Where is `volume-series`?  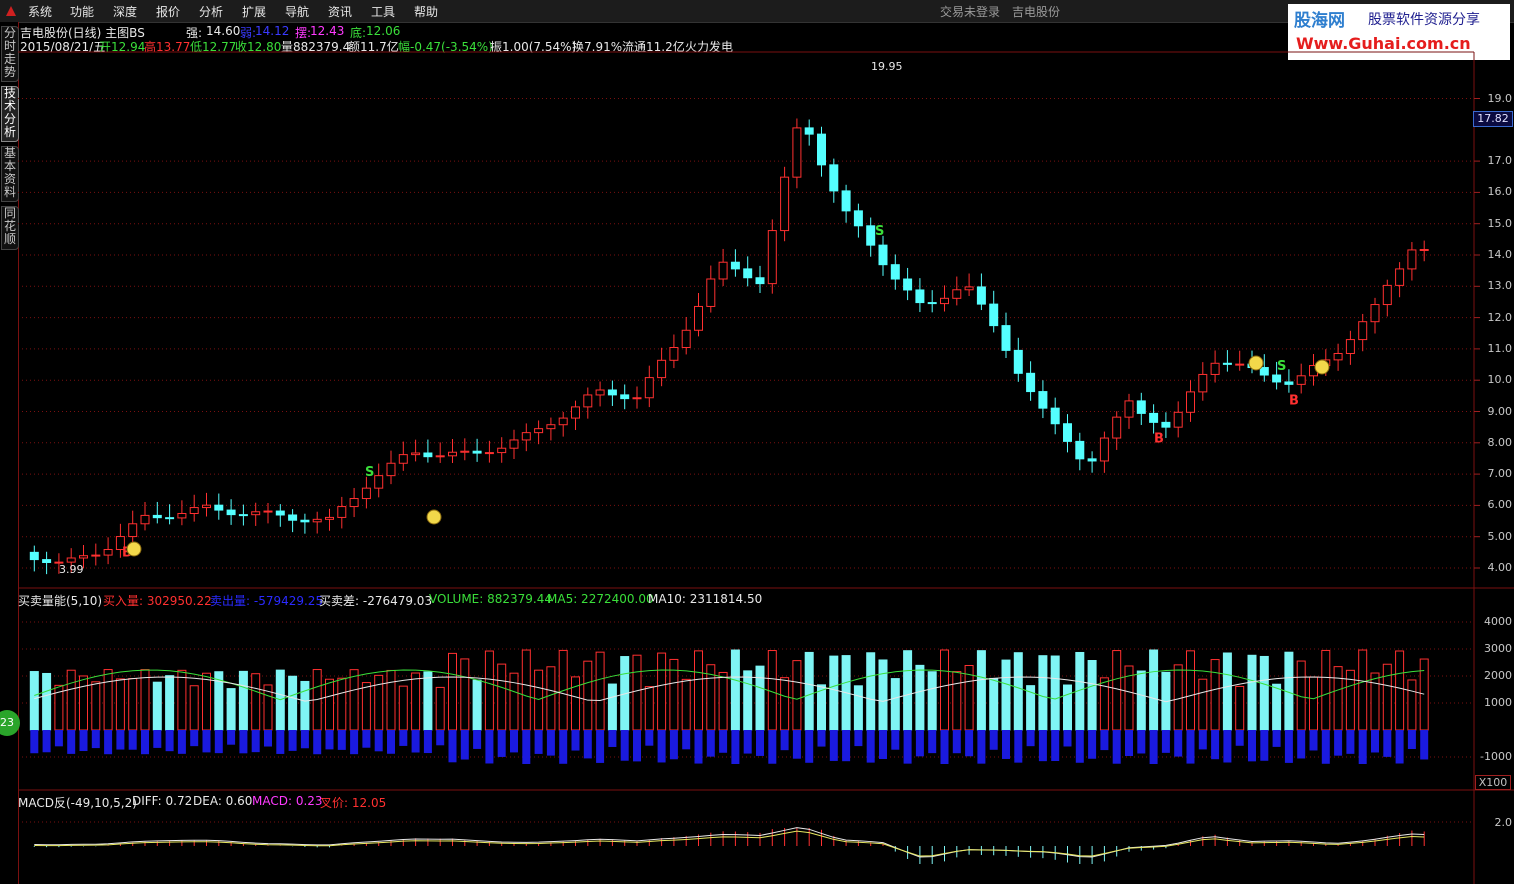
volume-series is located at coordinates (729, 706).